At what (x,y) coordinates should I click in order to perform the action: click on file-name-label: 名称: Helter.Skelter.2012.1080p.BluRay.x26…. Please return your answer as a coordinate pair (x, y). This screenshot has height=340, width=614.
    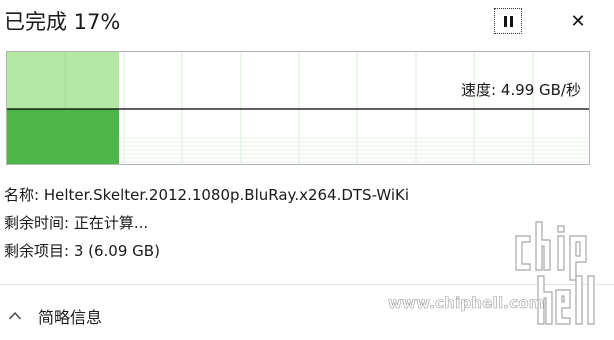
    Looking at the image, I should click on (207, 195).